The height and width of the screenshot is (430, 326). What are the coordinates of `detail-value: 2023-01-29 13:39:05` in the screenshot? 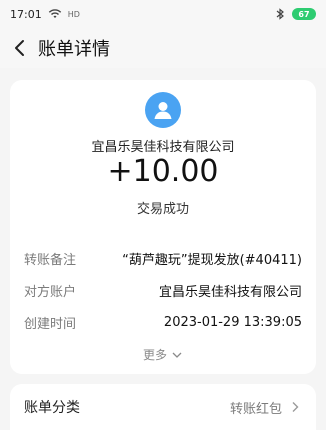 It's located at (232, 322).